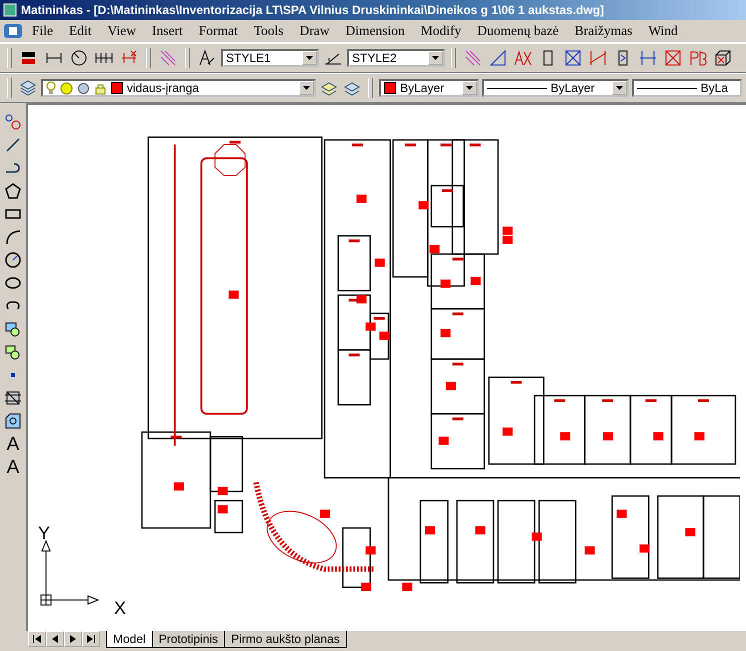 Image resolution: width=746 pixels, height=651 pixels. I want to click on menu-item: Tools, so click(269, 31).